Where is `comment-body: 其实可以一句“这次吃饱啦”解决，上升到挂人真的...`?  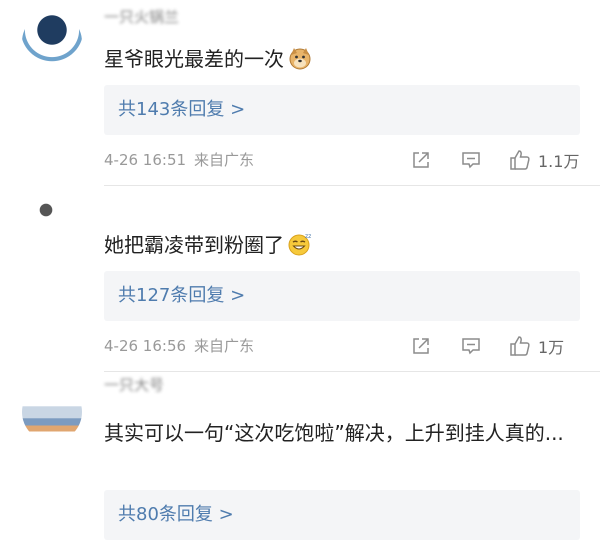
comment-body: 其实可以一句“这次吃饱啦”解决，上升到挂人真的... is located at coordinates (334, 433).